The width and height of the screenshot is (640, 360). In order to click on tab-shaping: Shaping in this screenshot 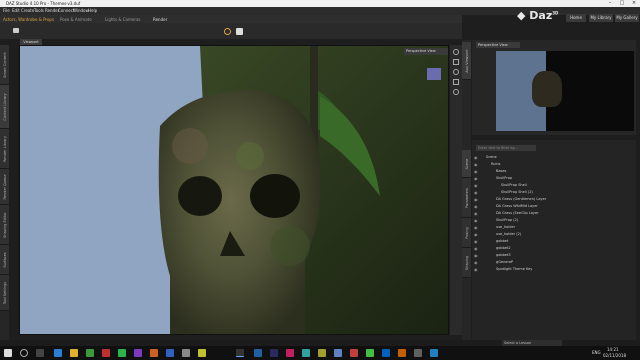, I will do `click(466, 263)`.